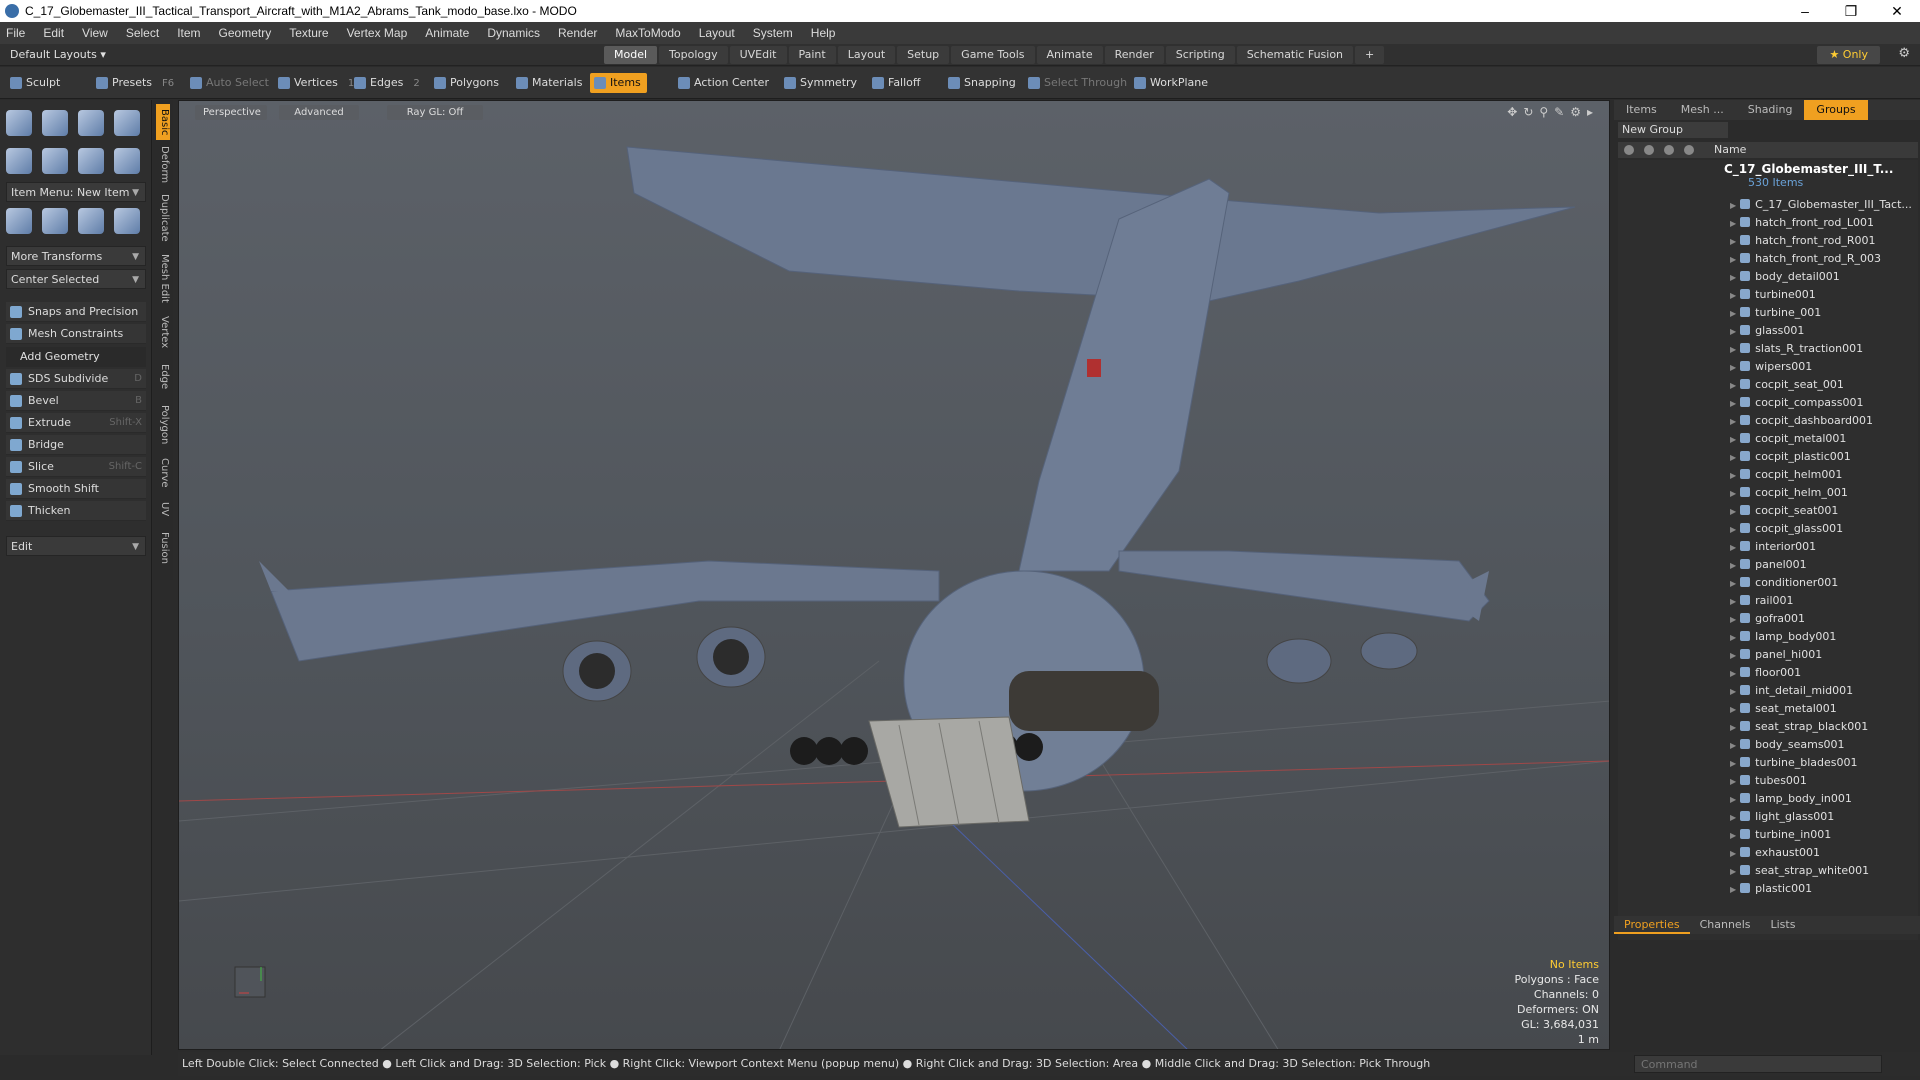 This screenshot has width=1920, height=1080. What do you see at coordinates (163, 122) in the screenshot?
I see `vtab-basic: Basic` at bounding box center [163, 122].